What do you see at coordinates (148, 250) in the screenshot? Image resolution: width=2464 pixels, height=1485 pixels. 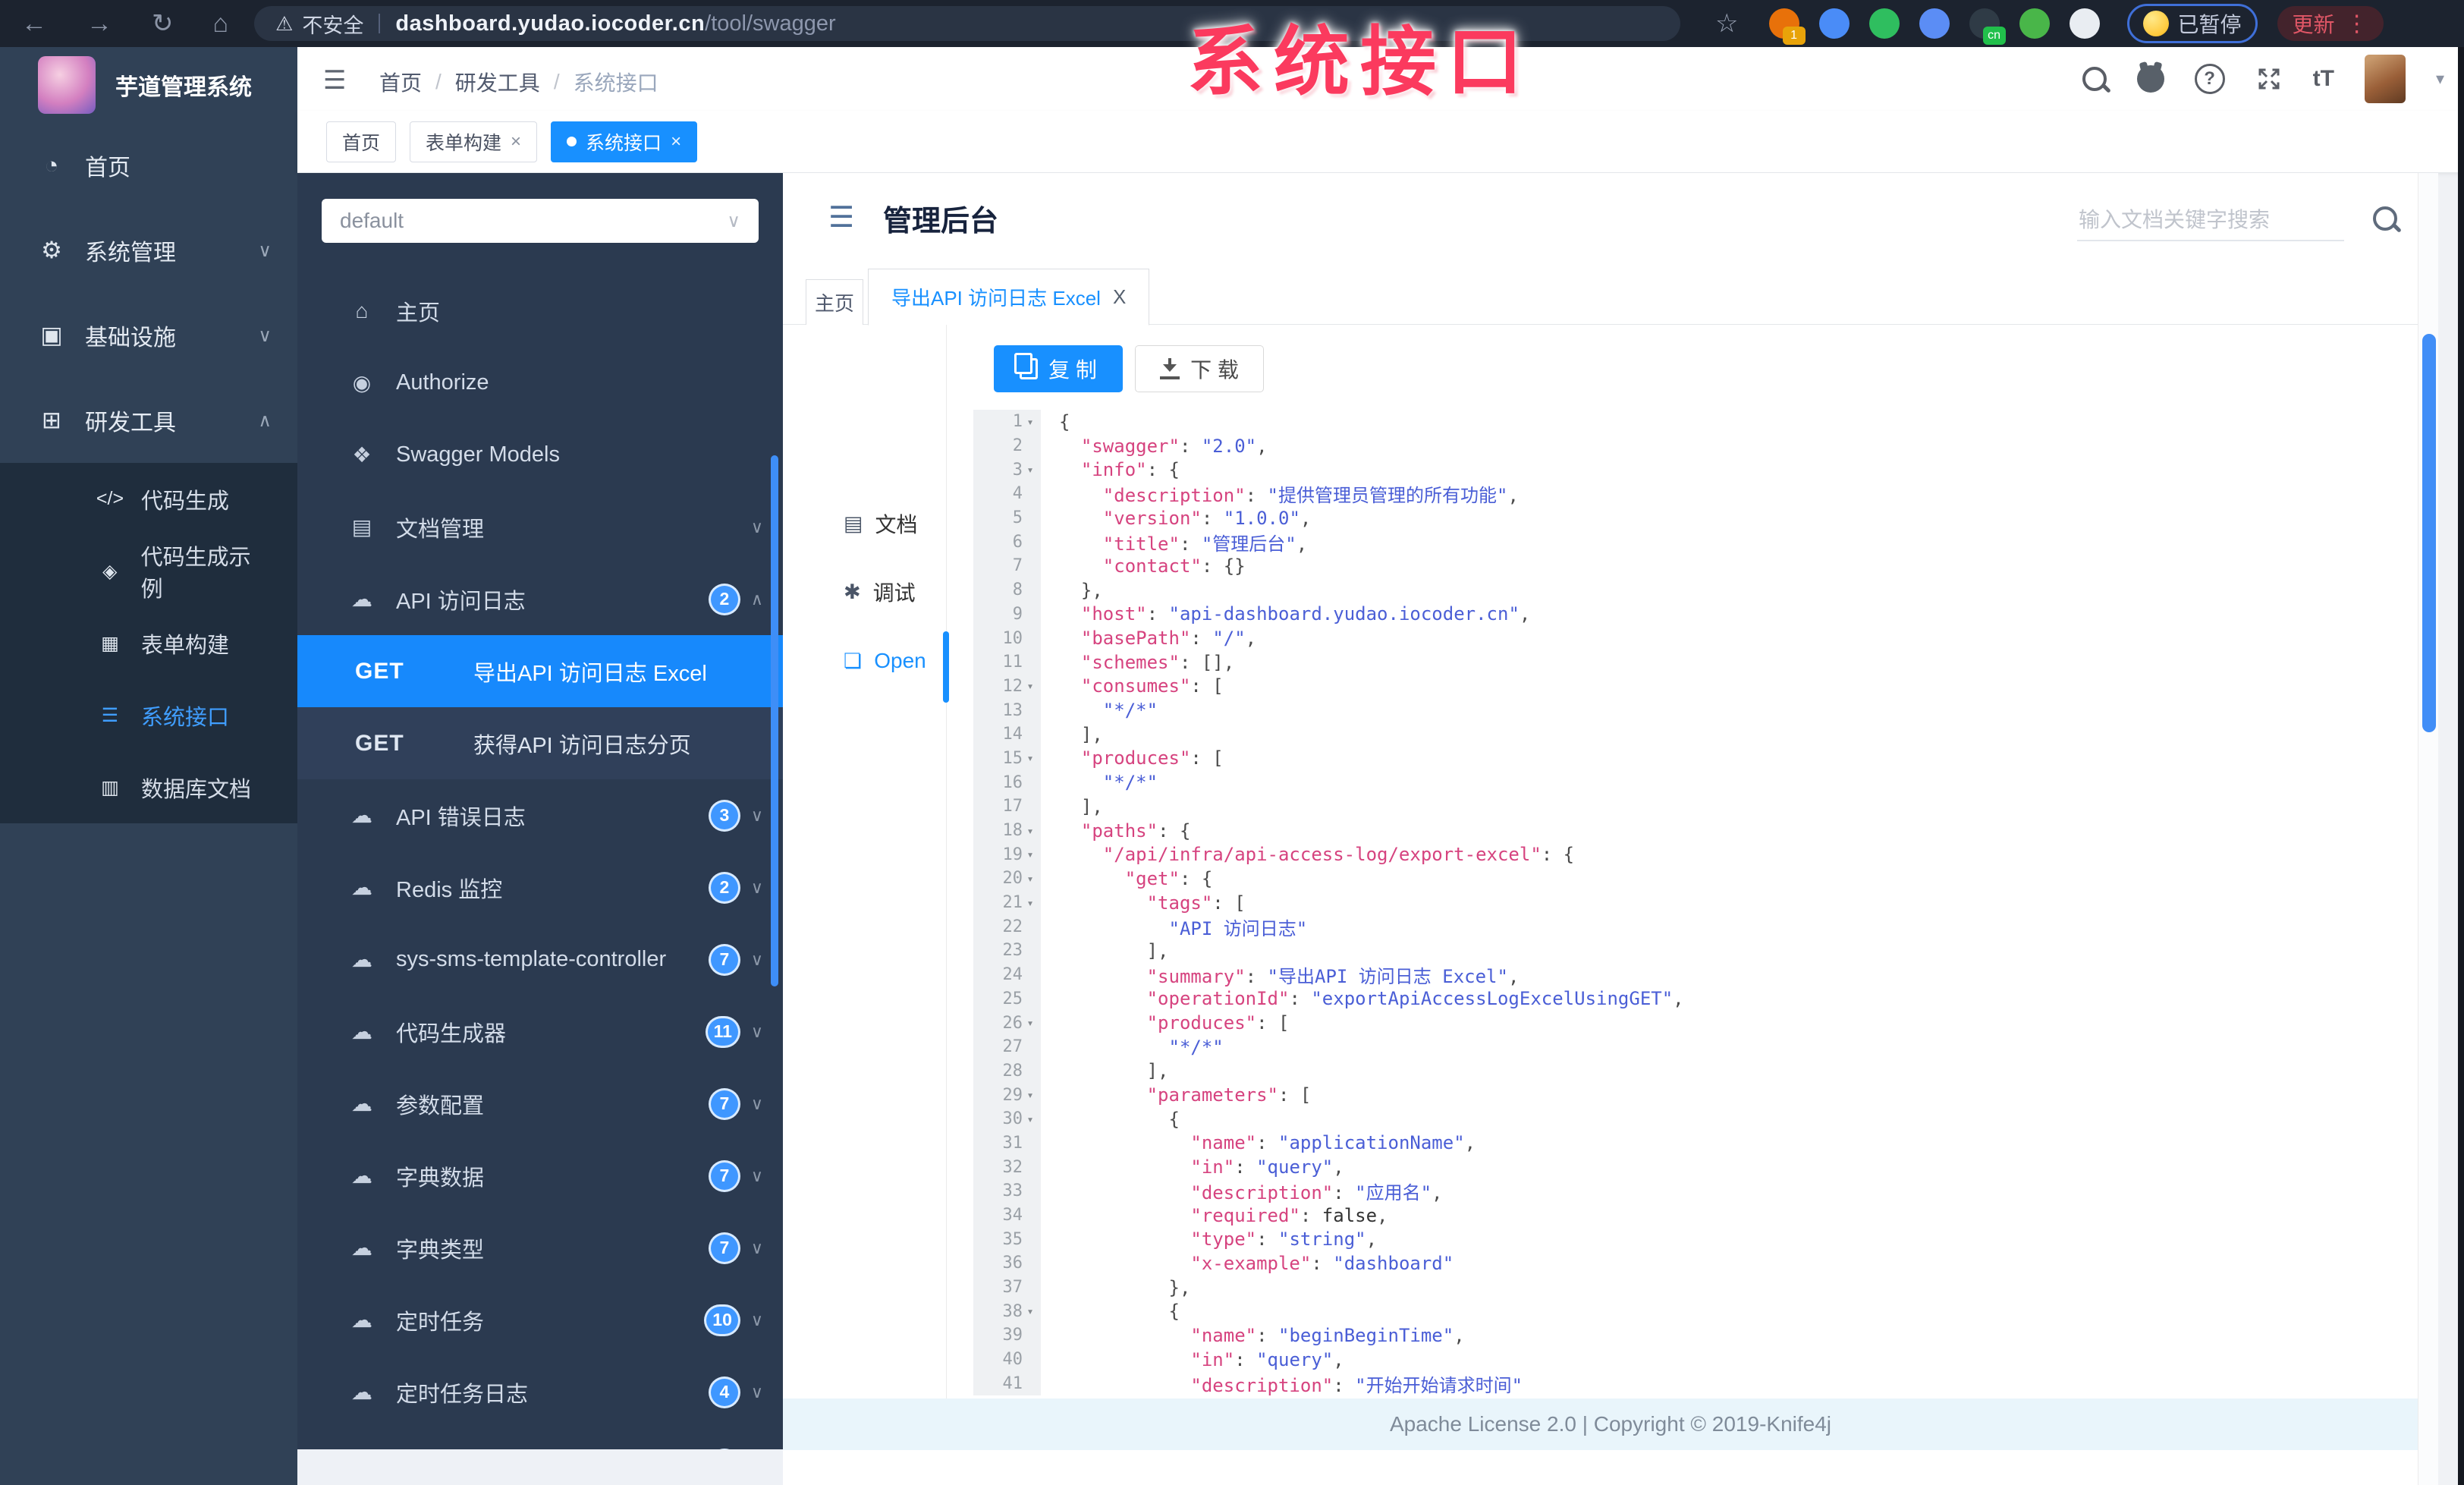 I see `sidebar-item-系统管理: ⚙ 系统管理 ∨` at bounding box center [148, 250].